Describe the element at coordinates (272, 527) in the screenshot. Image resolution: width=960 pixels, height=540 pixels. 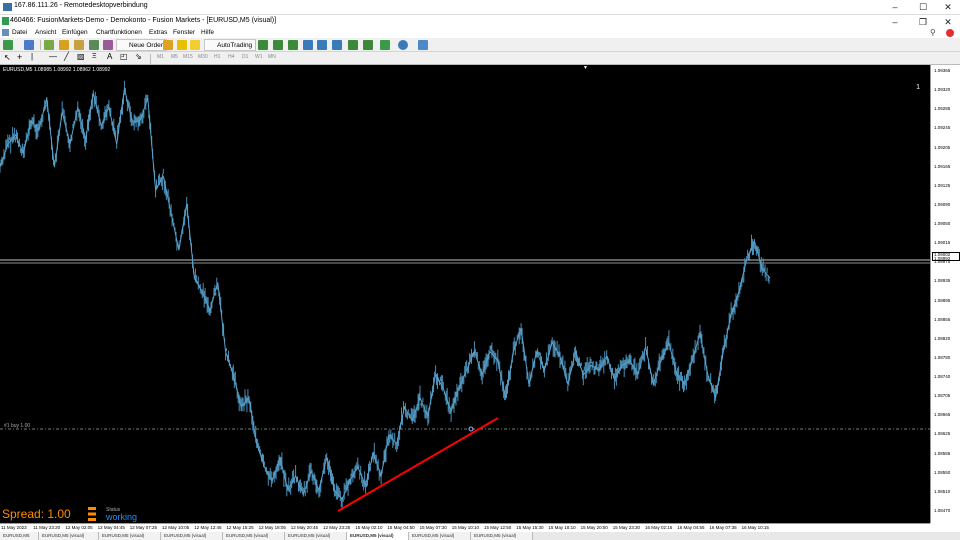
I see `time-tick-label: 12 May 18:05` at that location.